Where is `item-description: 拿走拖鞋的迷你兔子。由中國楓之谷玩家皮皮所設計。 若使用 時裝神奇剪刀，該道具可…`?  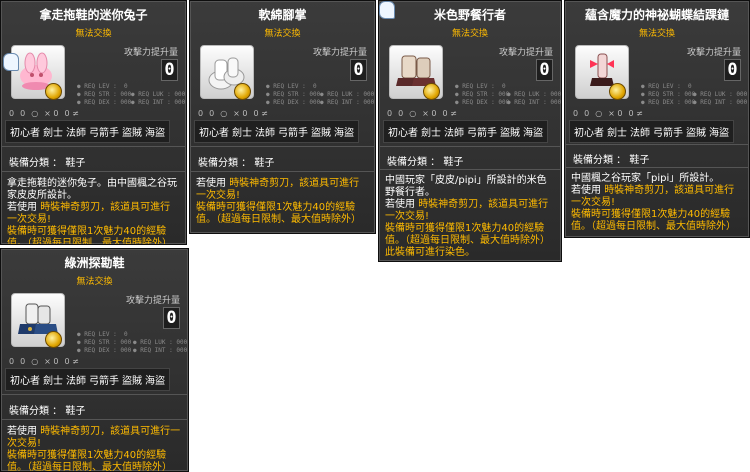 item-description: 拿走拖鞋的迷你兔子。由中國楓之谷玩家皮皮所設計。 若使用 時裝神奇剪刀，該道具可… is located at coordinates (93, 211).